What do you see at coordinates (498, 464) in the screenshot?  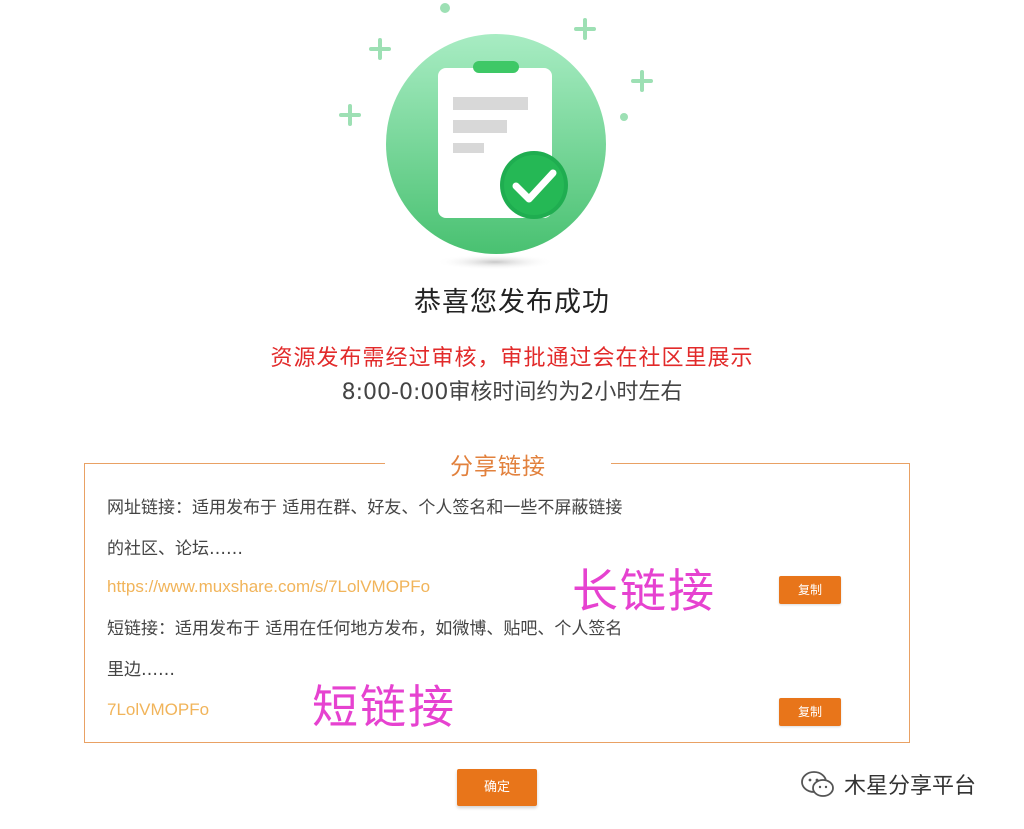 I see `share-panel-title: 分享链接` at bounding box center [498, 464].